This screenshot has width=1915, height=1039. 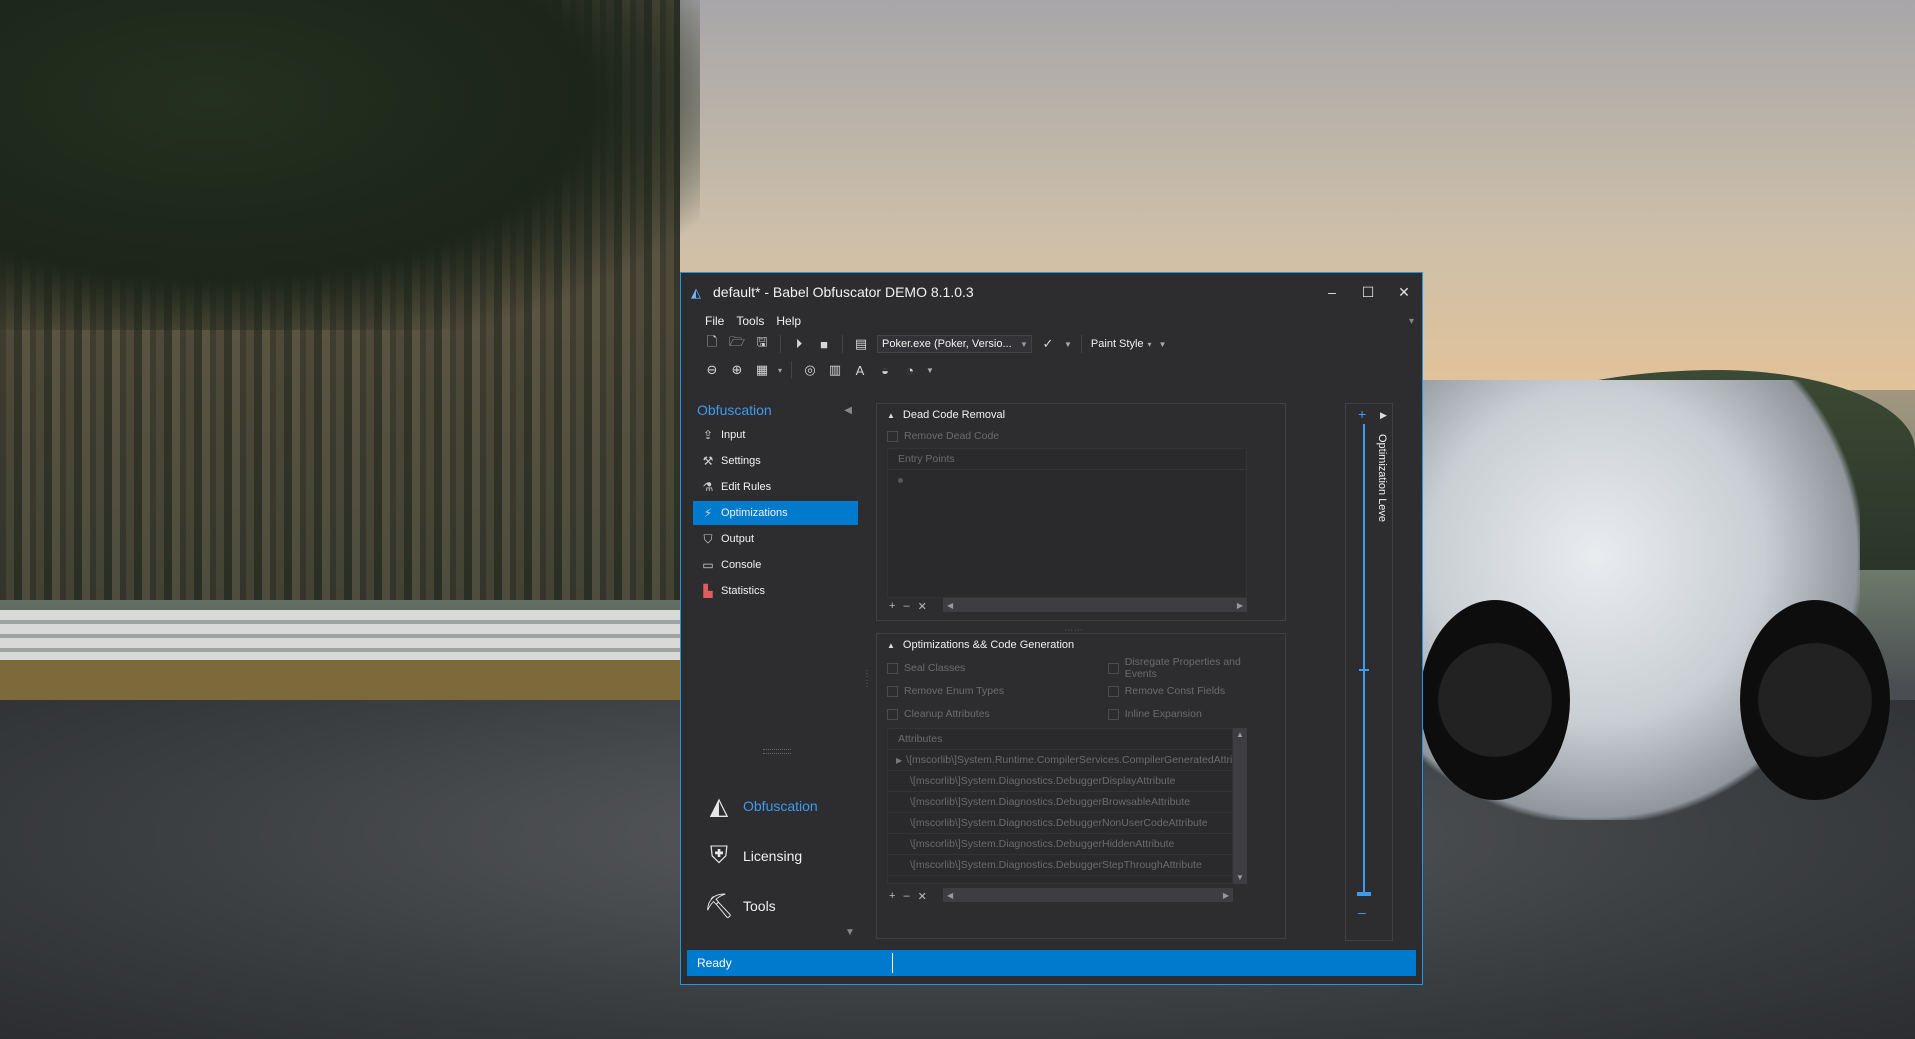 I want to click on level-slider-track, so click(x=1364, y=659).